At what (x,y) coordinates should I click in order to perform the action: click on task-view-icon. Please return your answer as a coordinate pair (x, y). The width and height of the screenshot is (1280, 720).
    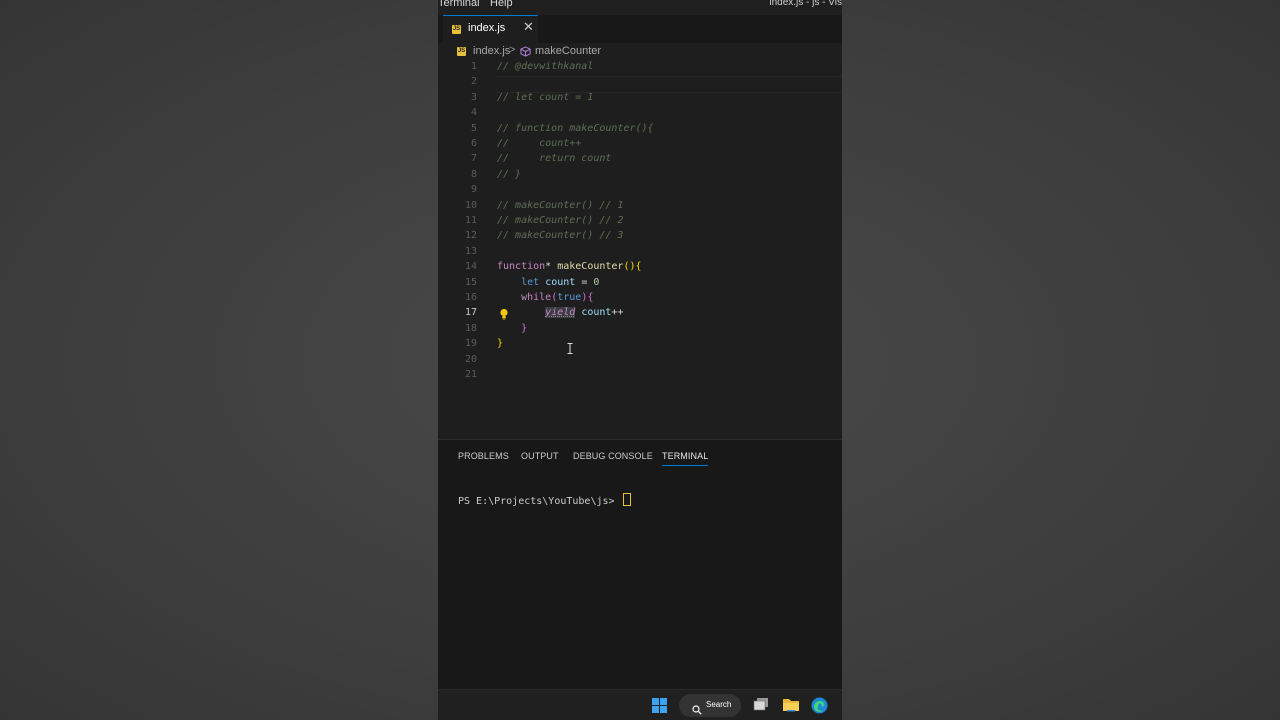
    Looking at the image, I should click on (761, 706).